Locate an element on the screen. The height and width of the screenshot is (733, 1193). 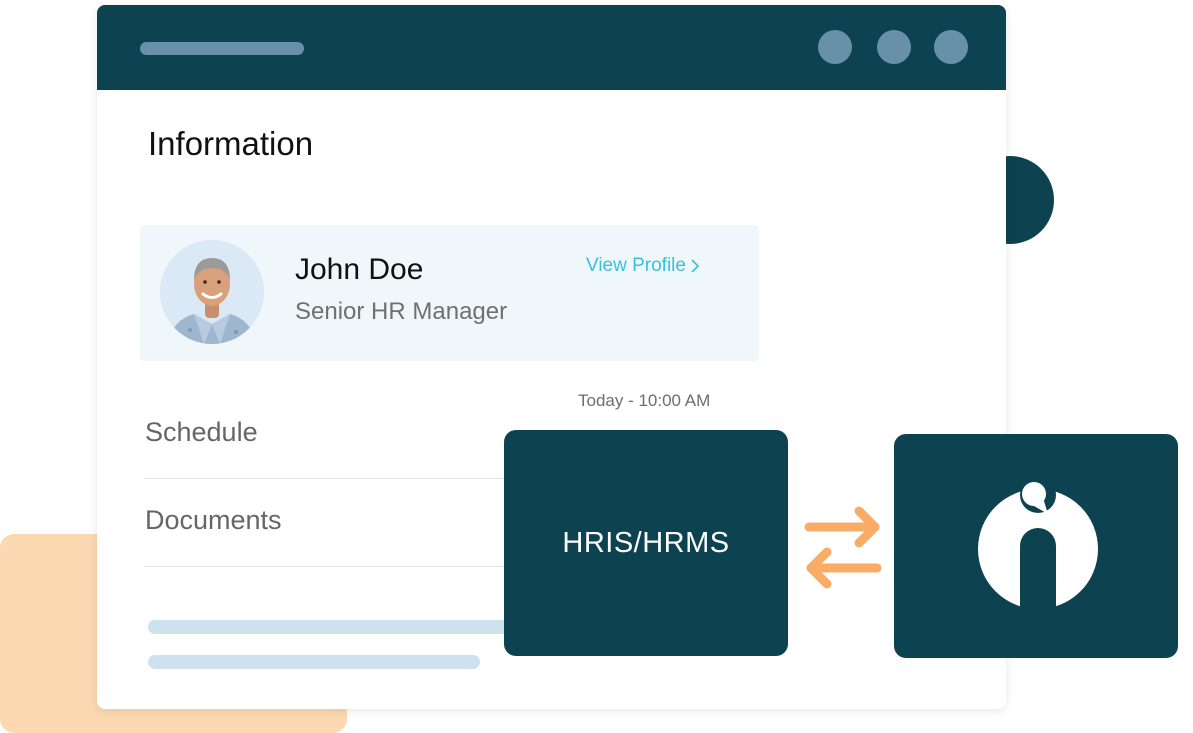
page-title: Information is located at coordinates (231, 143).